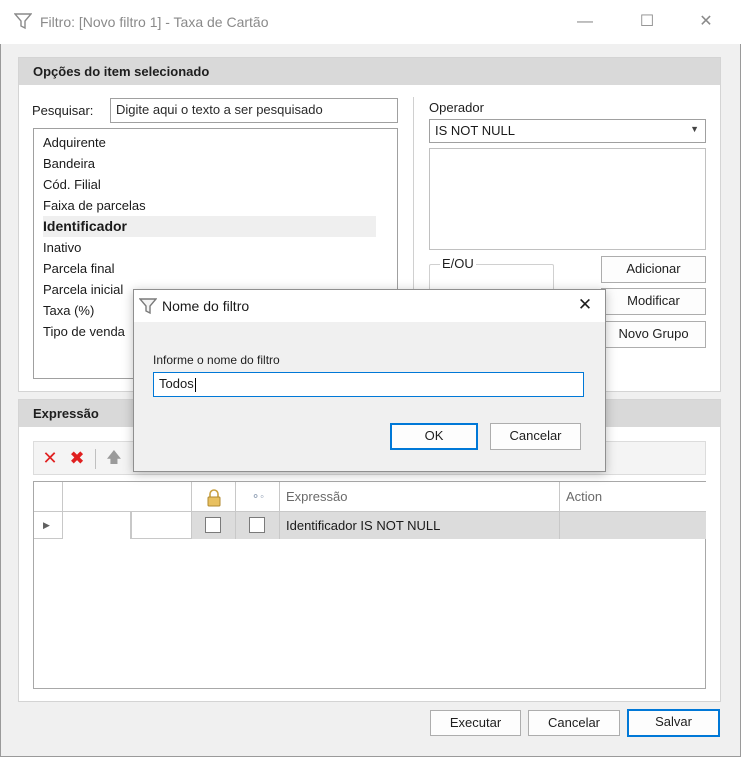  What do you see at coordinates (434, 436) in the screenshot?
I see `dialog-ok-button: OK` at bounding box center [434, 436].